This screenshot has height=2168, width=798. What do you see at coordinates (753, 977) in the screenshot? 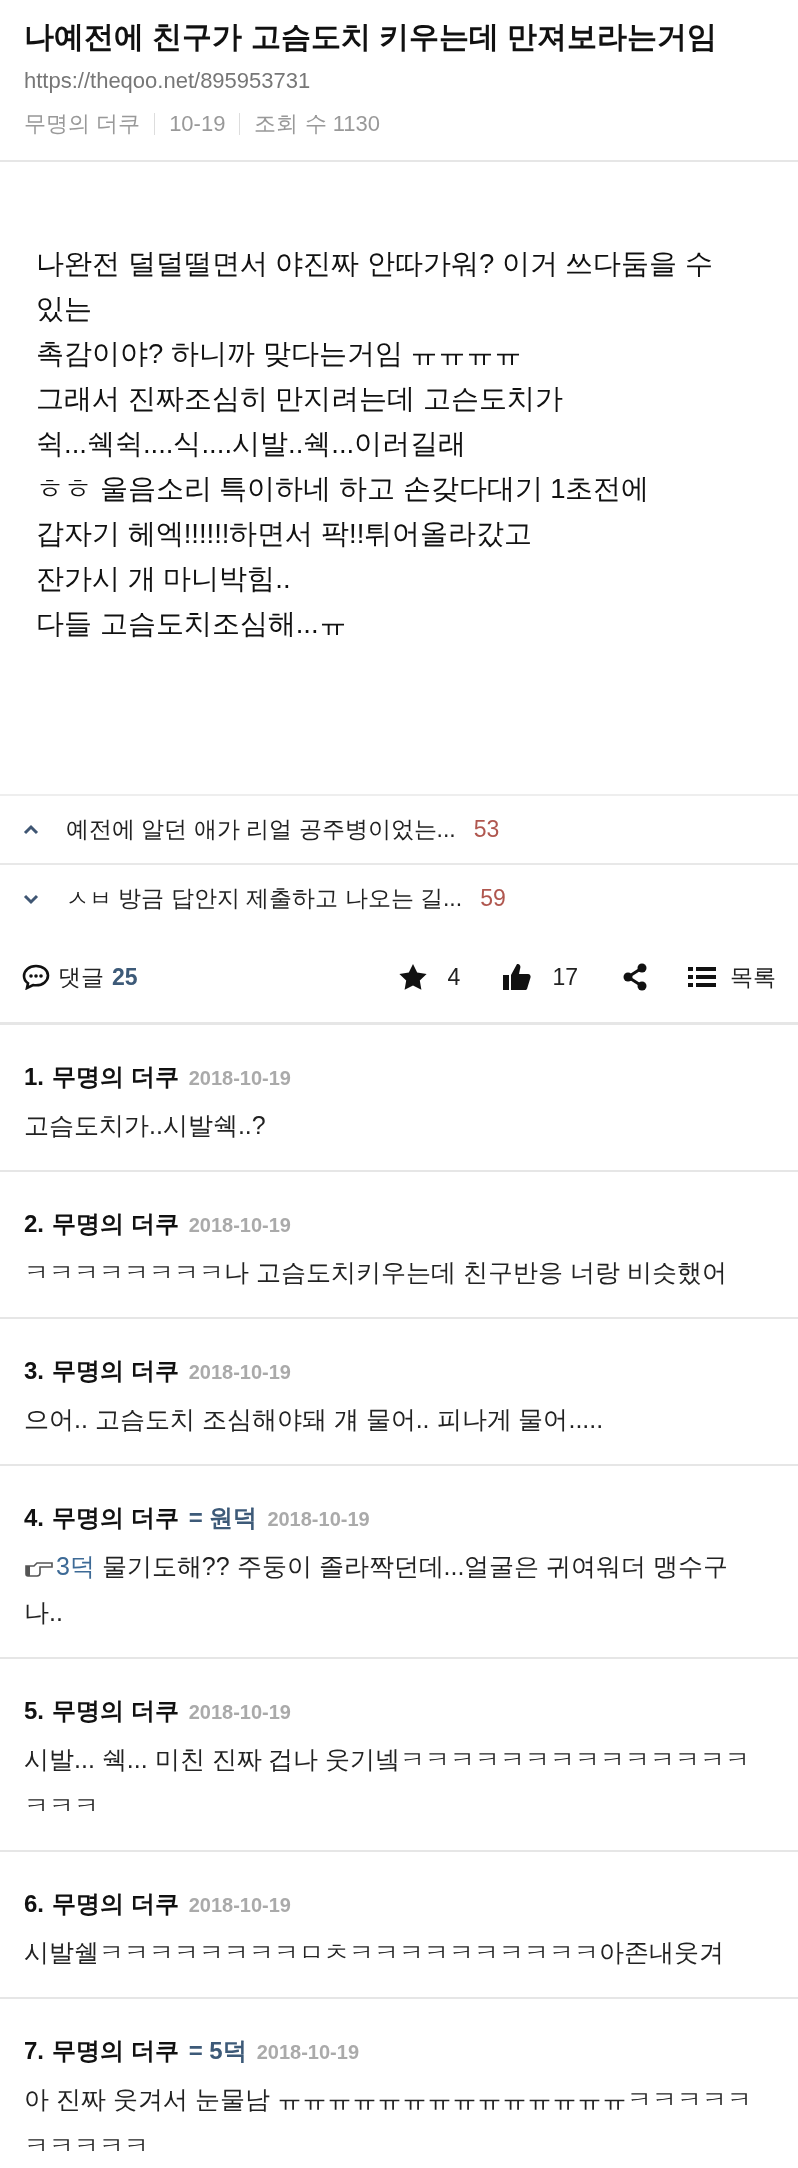
I see `list-link: 목록` at bounding box center [753, 977].